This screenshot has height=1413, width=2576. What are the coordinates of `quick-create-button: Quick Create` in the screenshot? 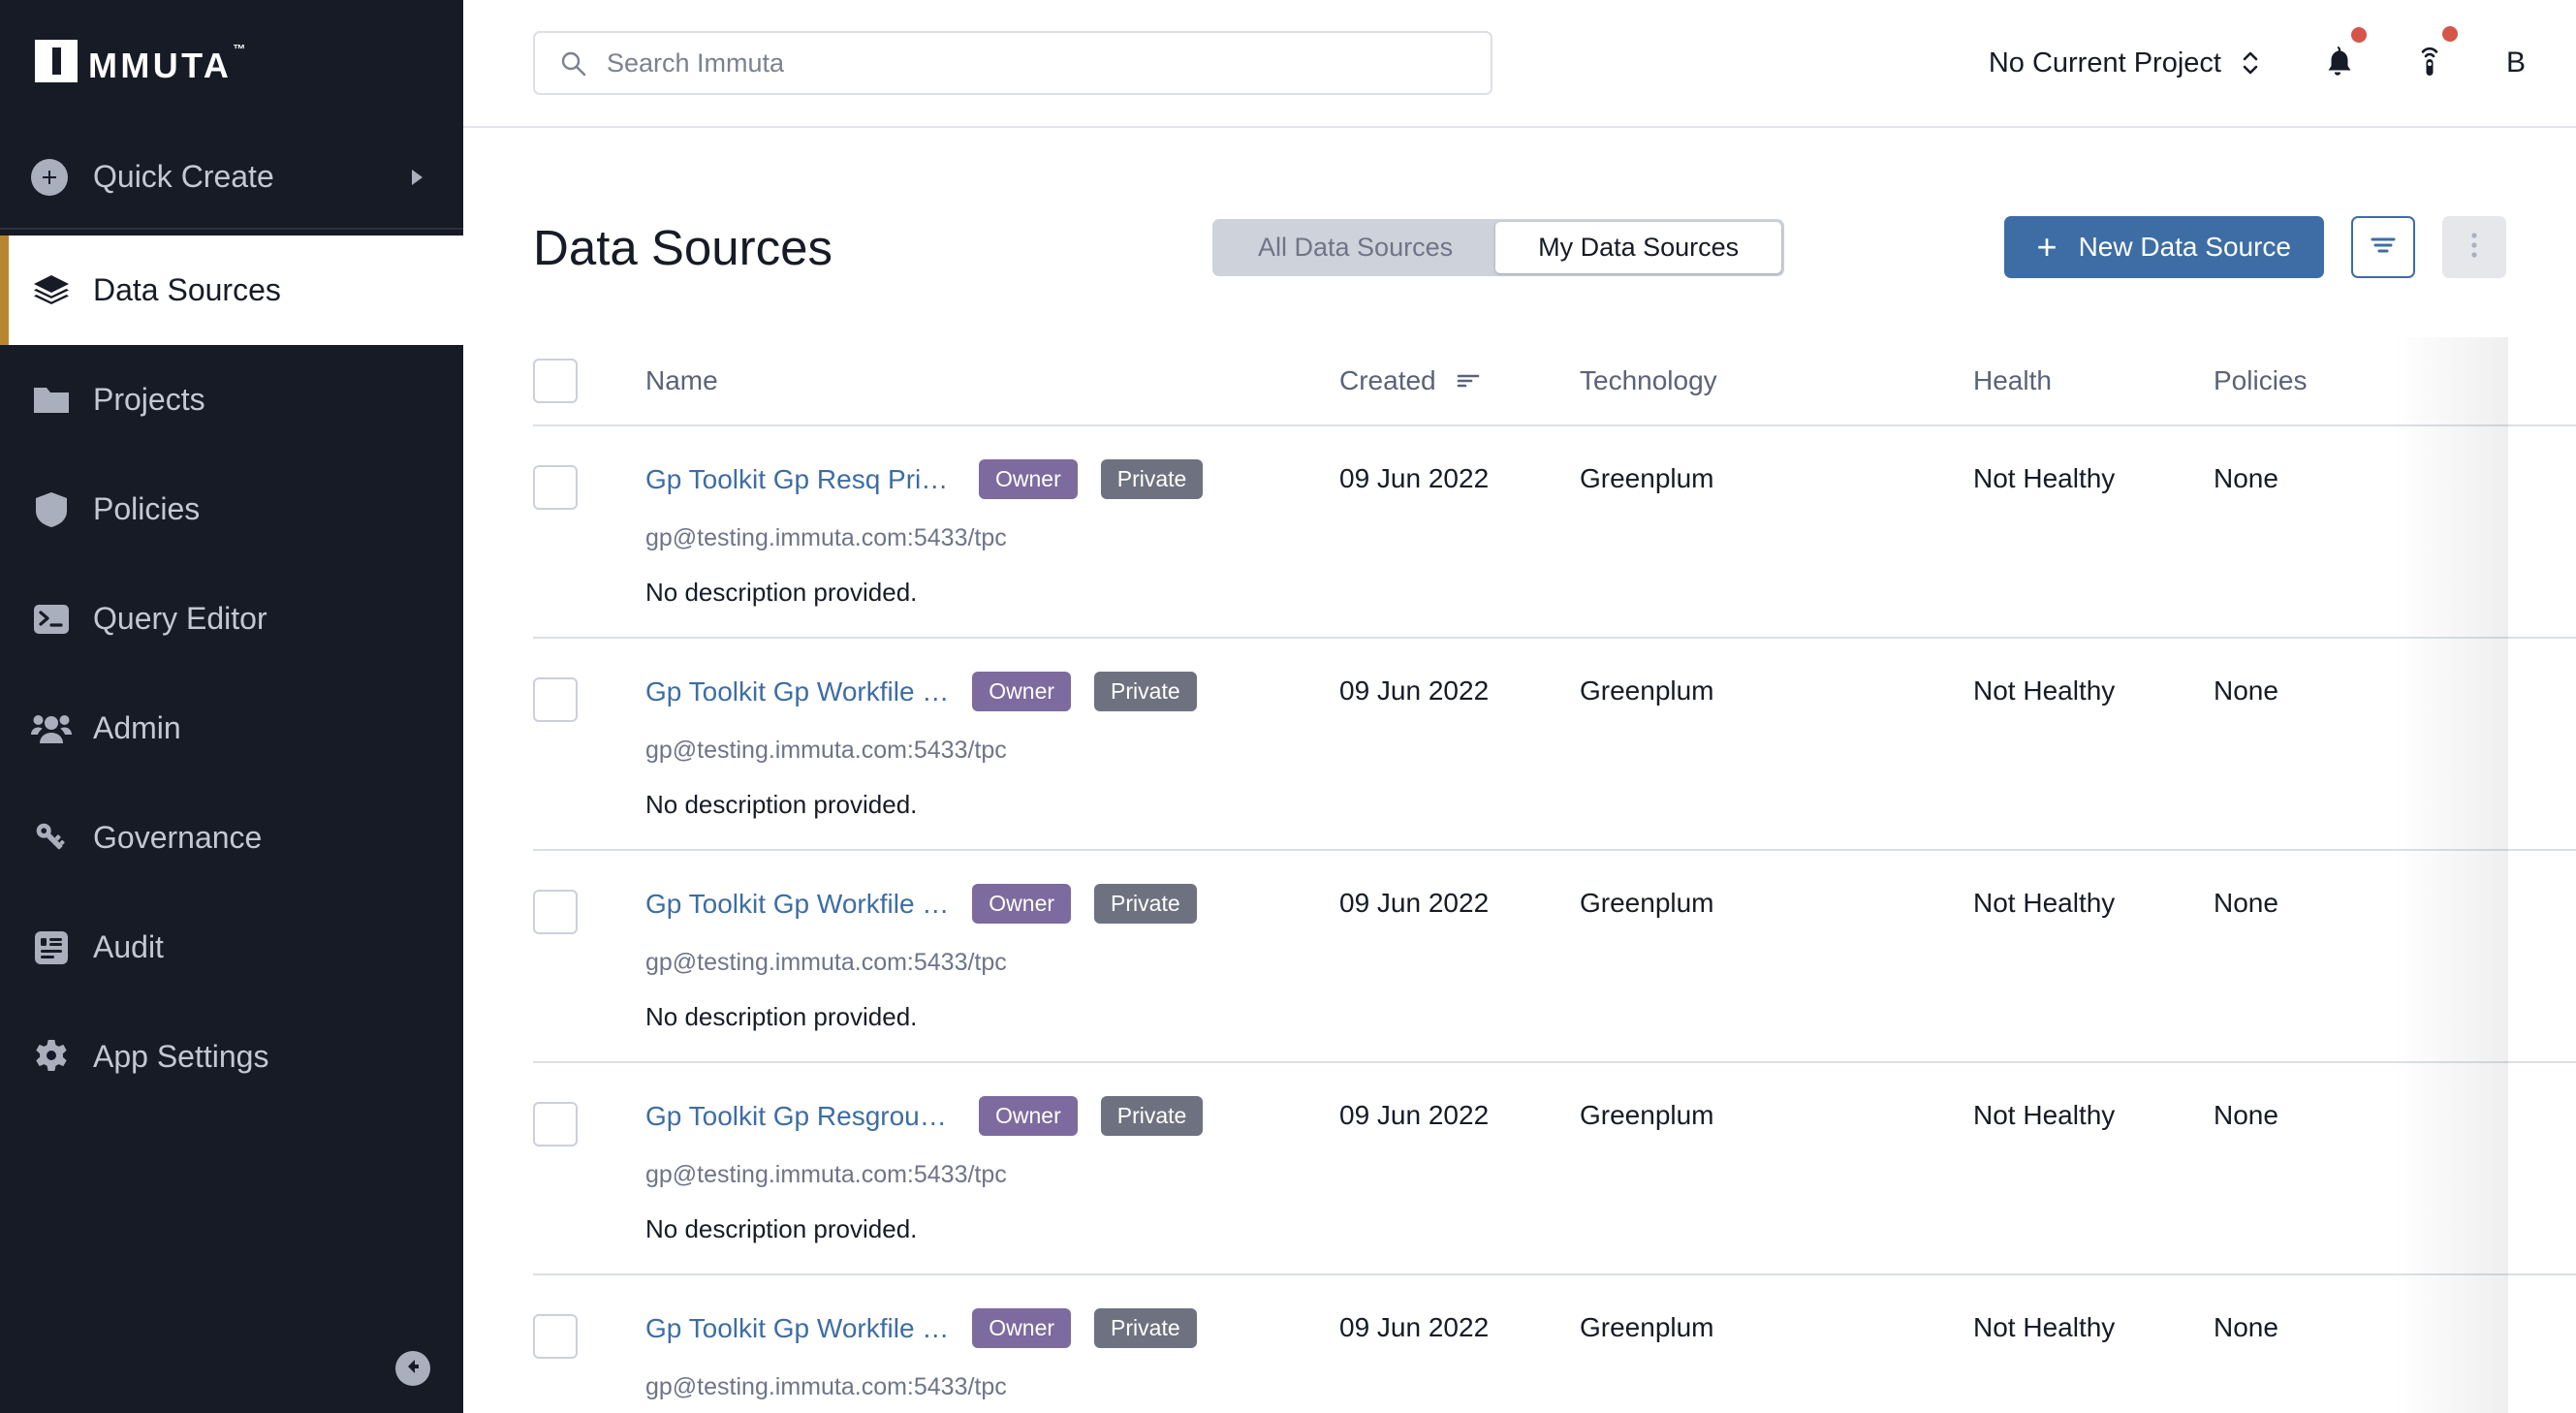 It's located at (231, 178).